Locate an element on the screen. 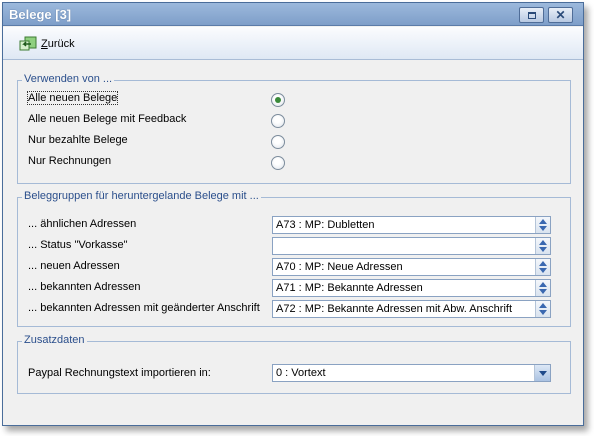 The height and width of the screenshot is (436, 594). row-label-new: ... neuen Adressen is located at coordinates (74, 266).